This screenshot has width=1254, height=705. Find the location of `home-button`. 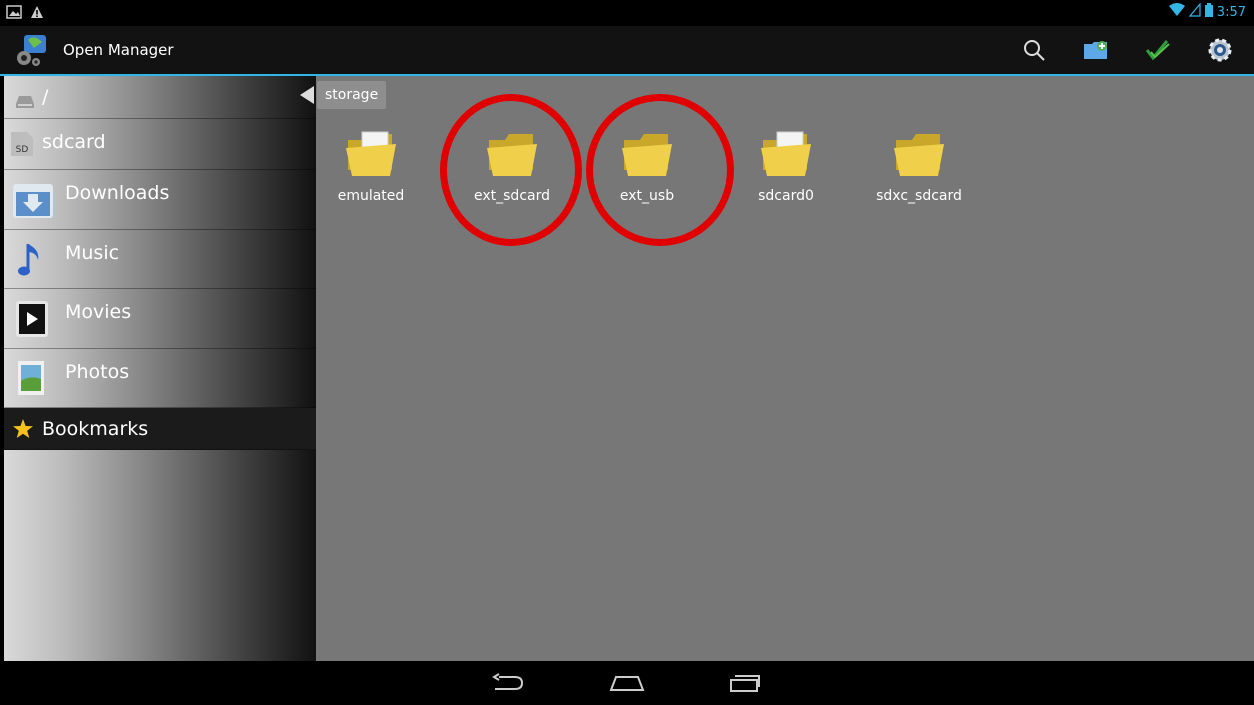

home-button is located at coordinates (627, 683).